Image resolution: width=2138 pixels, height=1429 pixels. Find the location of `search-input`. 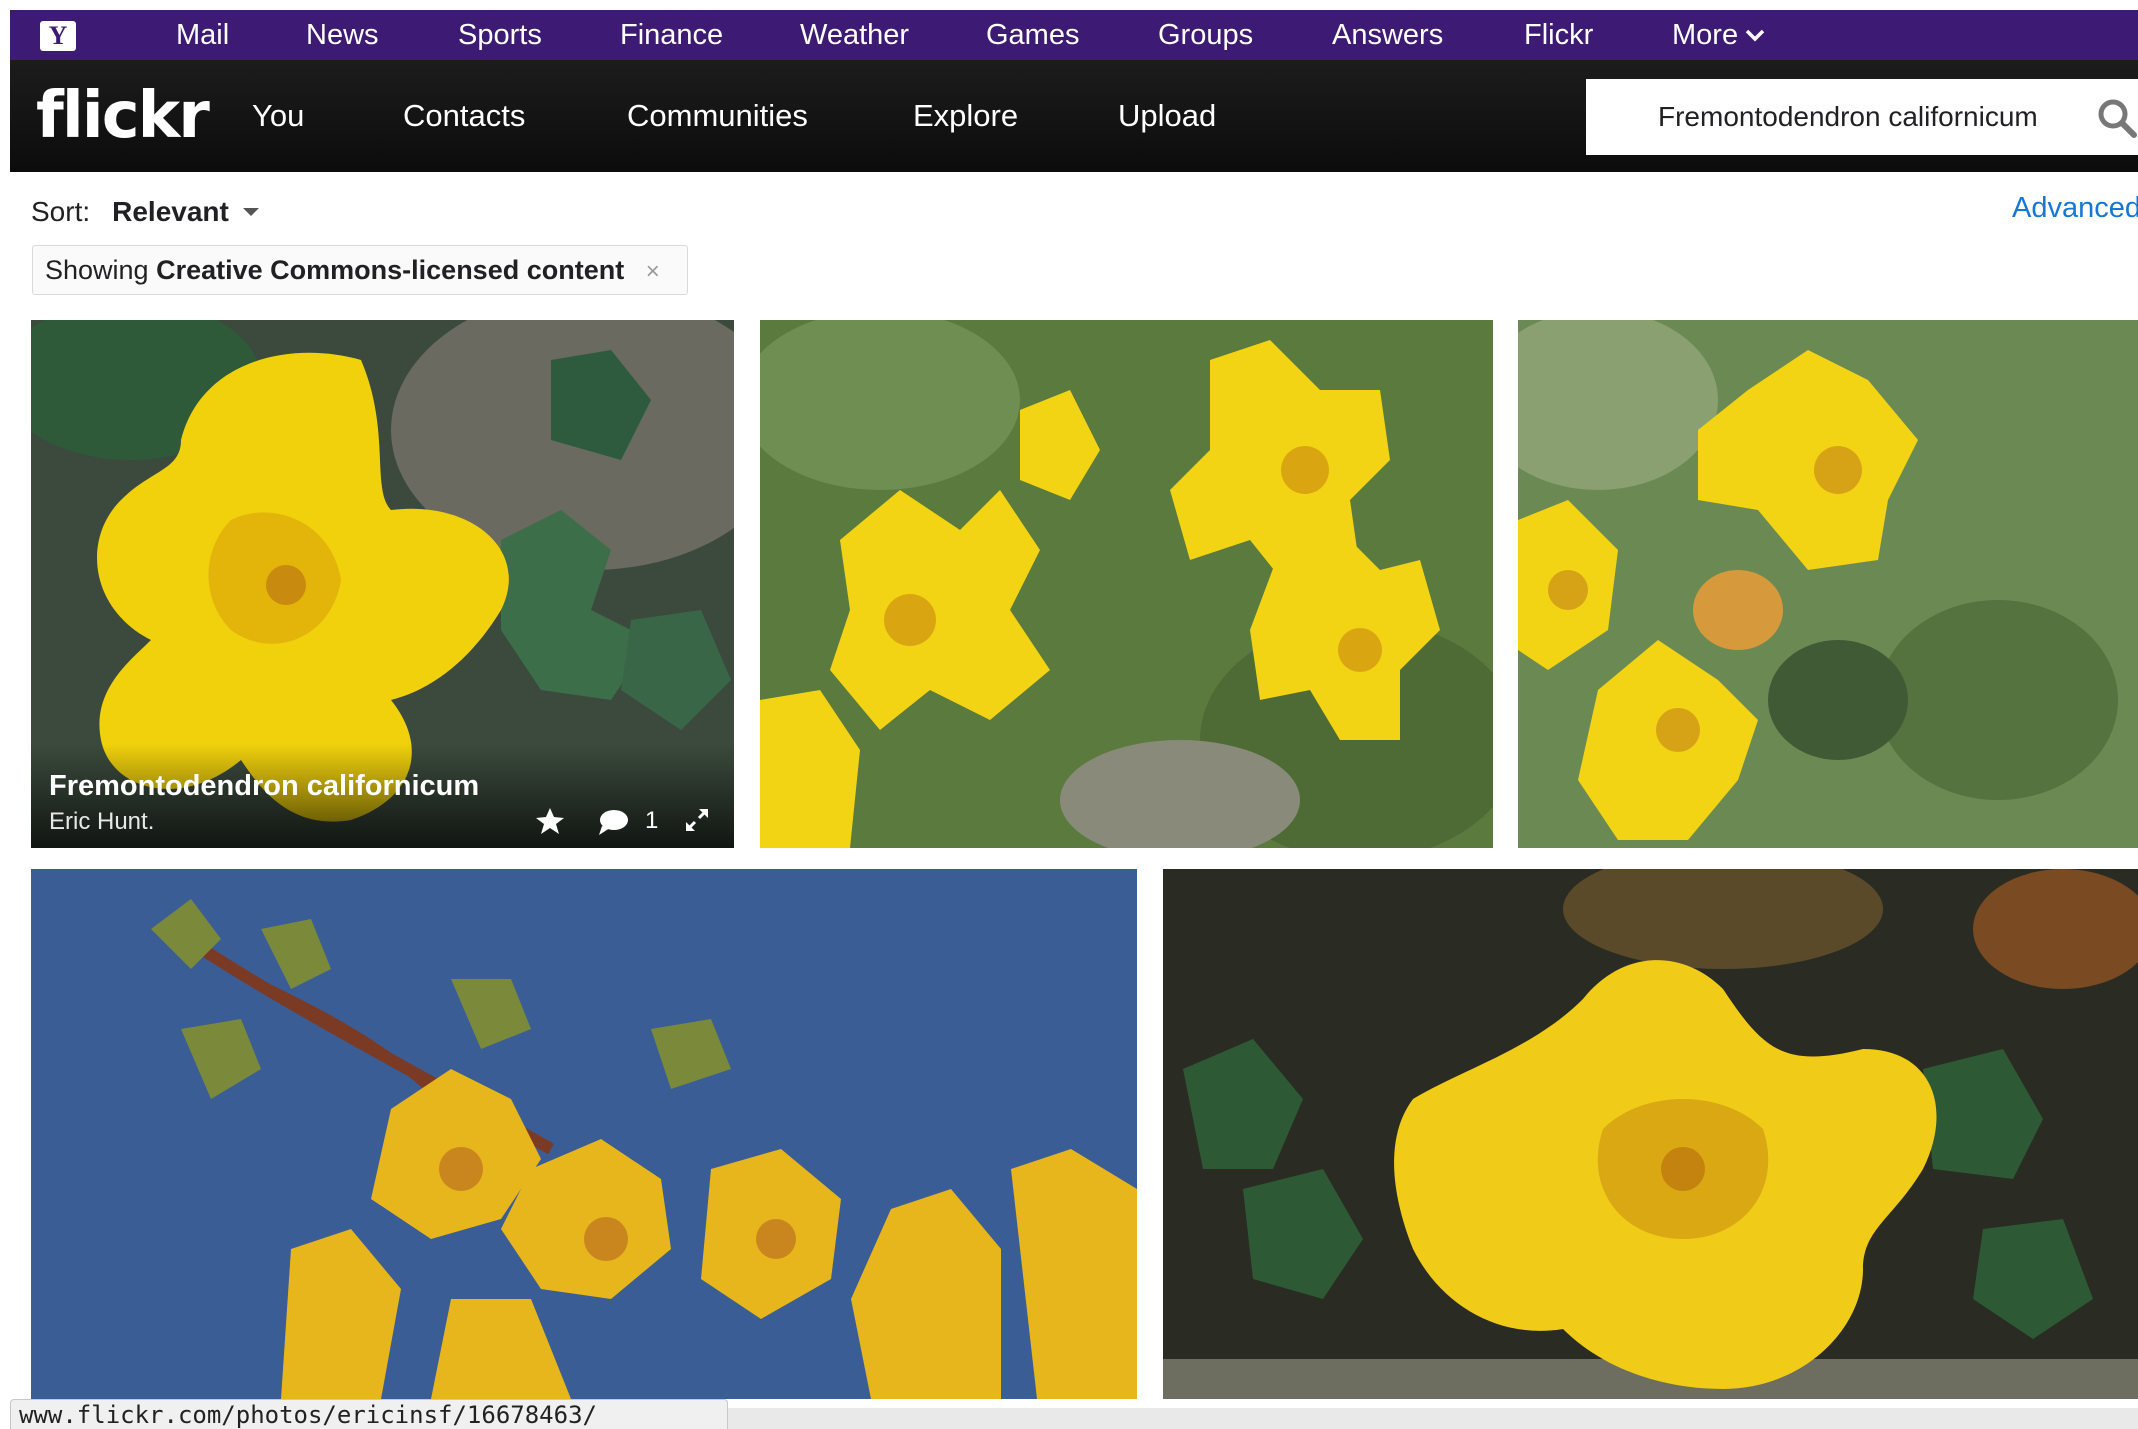

search-input is located at coordinates (1836, 117).